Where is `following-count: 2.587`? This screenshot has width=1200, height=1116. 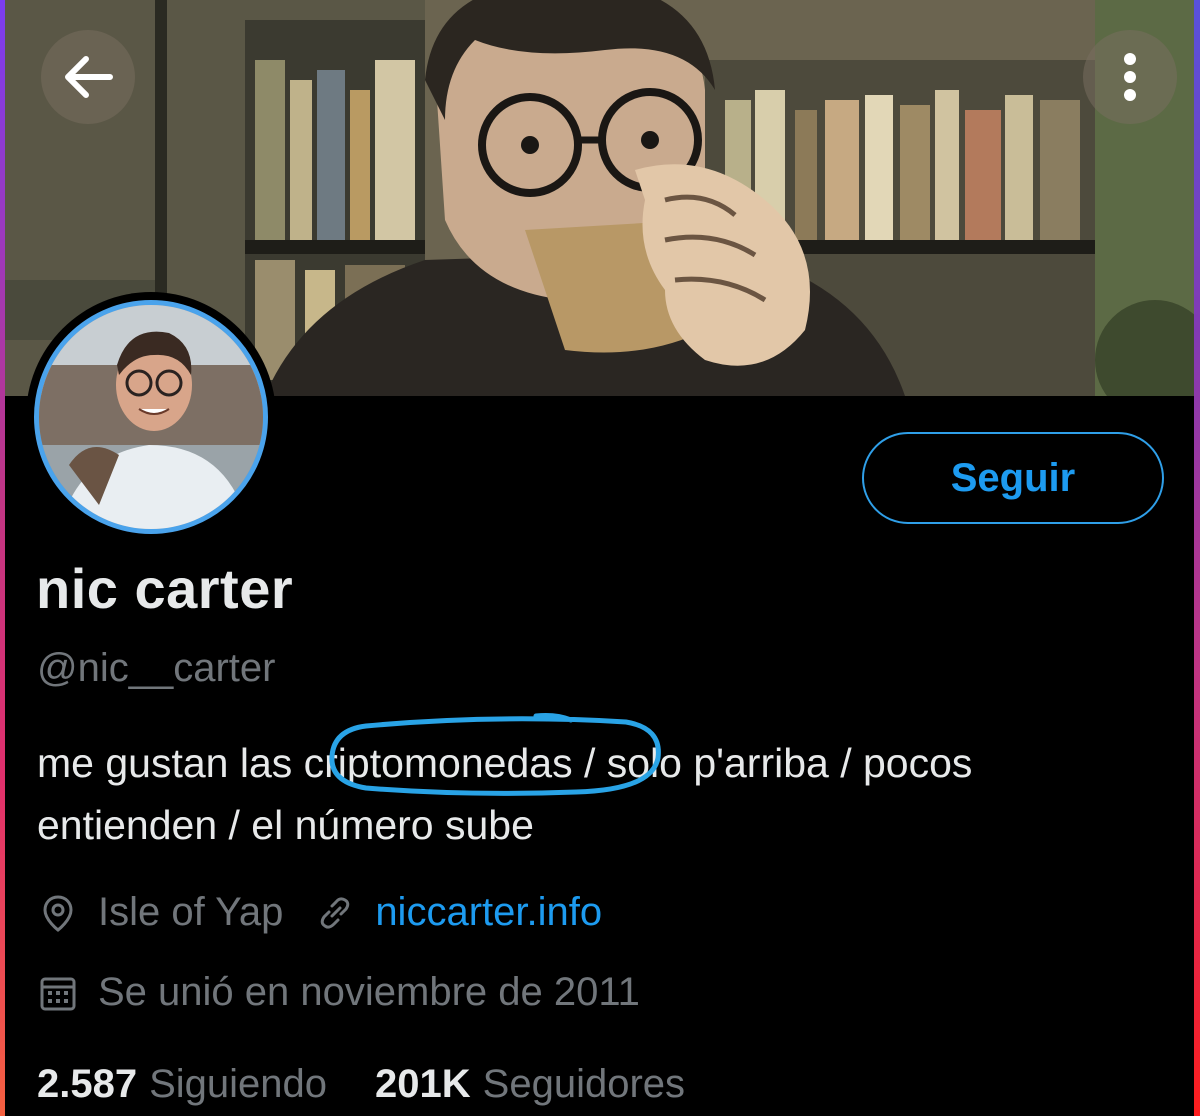
following-count: 2.587 is located at coordinates (87, 1084).